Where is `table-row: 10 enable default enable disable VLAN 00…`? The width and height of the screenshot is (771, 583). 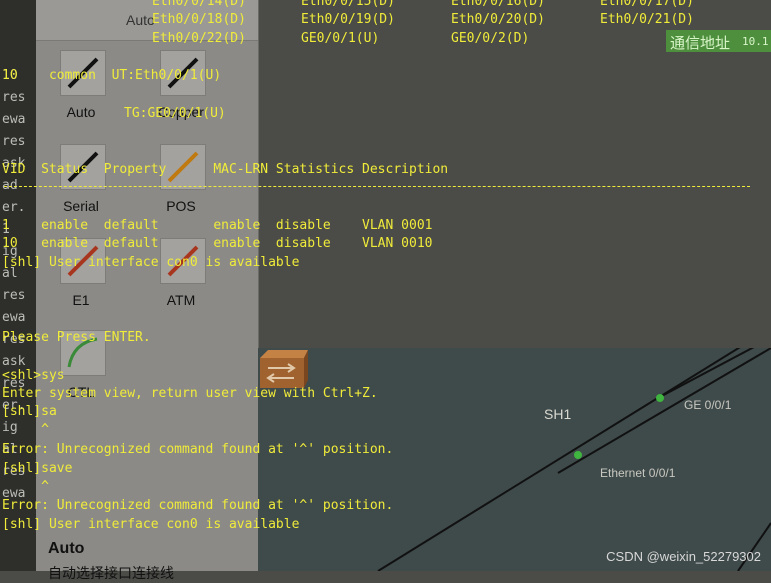
table-row: 10 enable default enable disable VLAN 00… is located at coordinates (217, 243).